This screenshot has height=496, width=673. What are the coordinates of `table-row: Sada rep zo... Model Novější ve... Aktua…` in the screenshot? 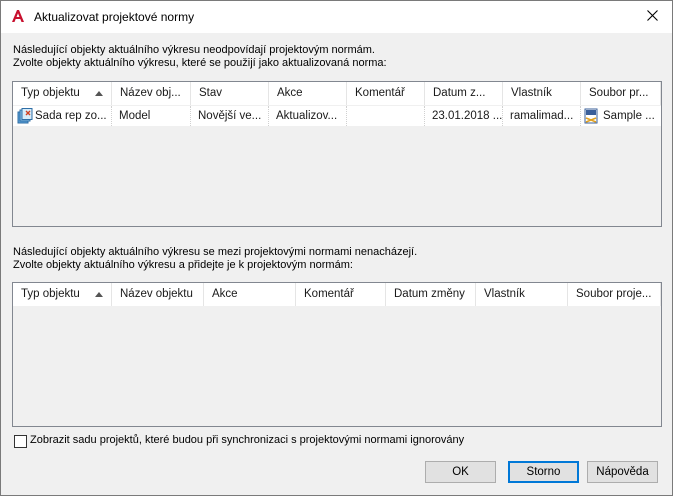 It's located at (337, 116).